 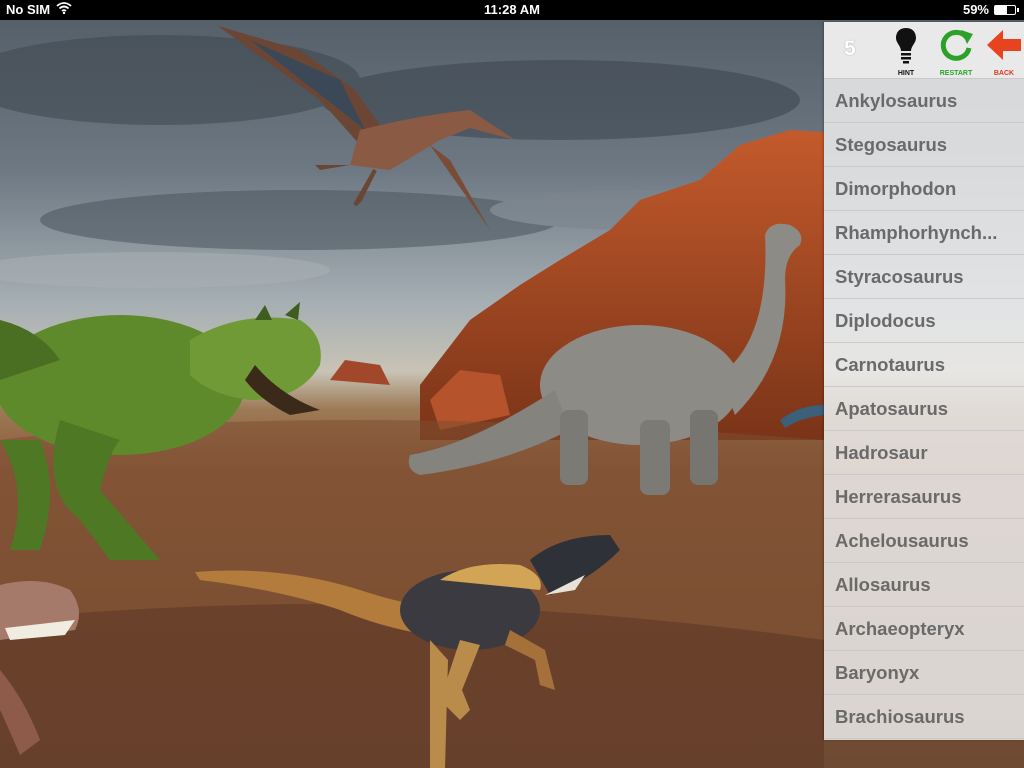 I want to click on list-item: Diplodocus, so click(x=924, y=321).